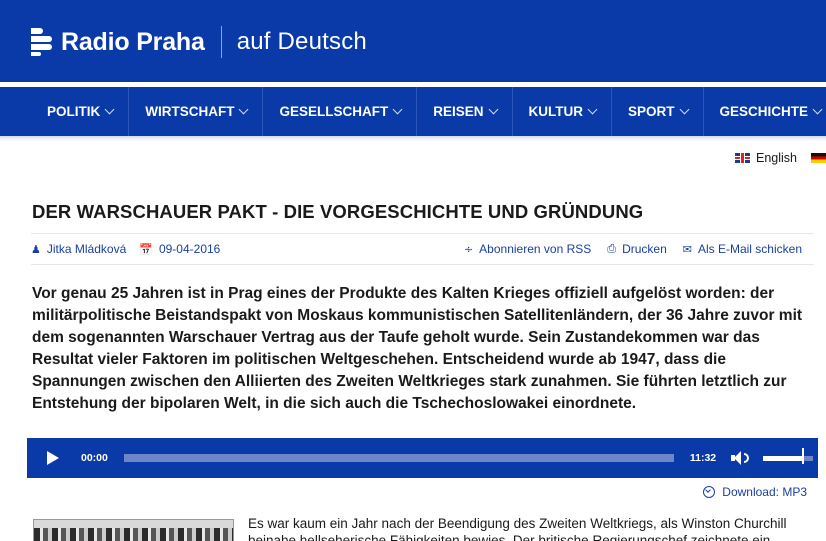 This screenshot has height=541, width=826. I want to click on progress-rail, so click(398, 458).